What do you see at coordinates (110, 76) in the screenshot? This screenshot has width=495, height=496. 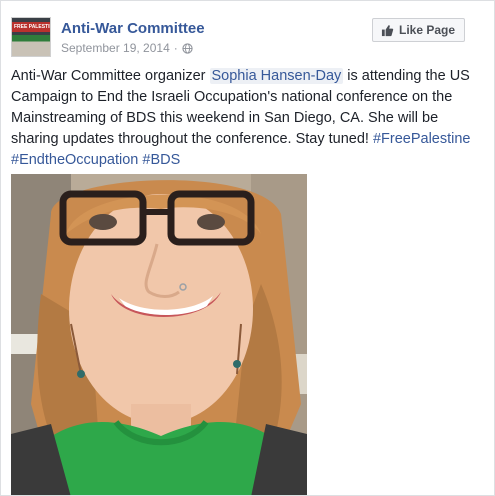 I see `post-text-intro: Anti-War Committee organizer` at bounding box center [110, 76].